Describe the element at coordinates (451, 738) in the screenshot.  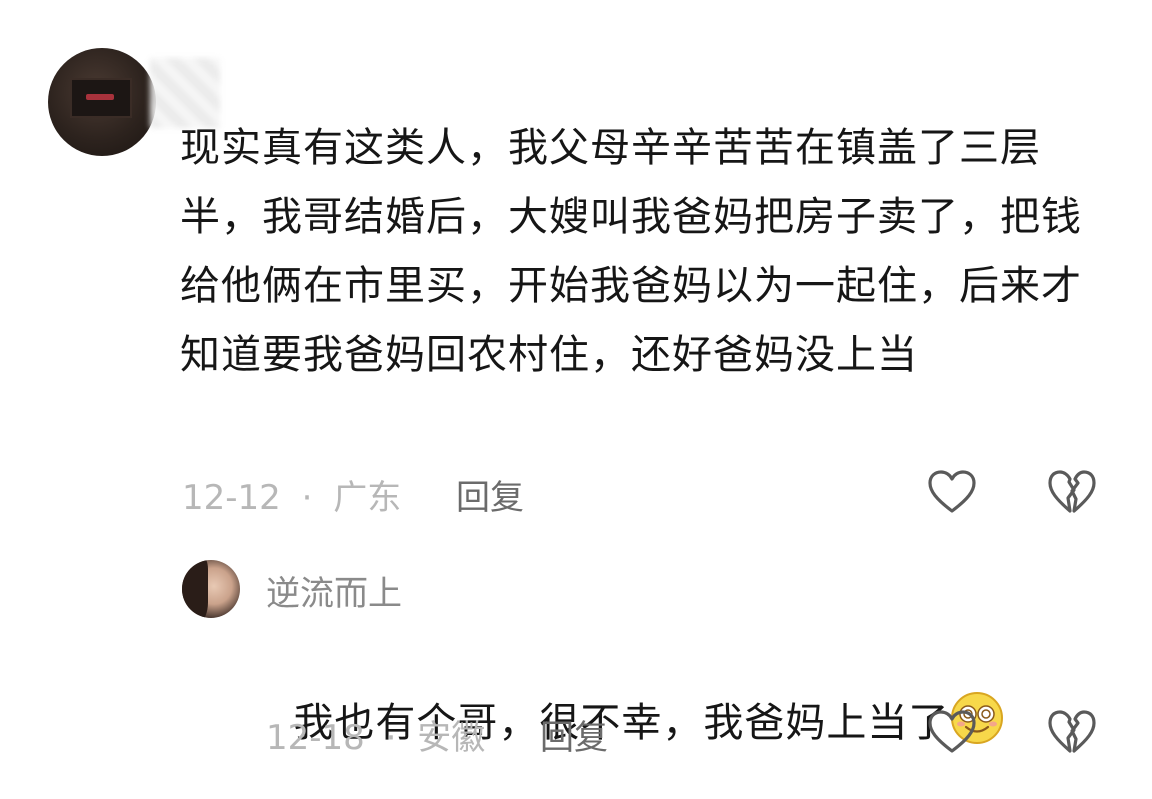
I see `reply-location: 安徽` at that location.